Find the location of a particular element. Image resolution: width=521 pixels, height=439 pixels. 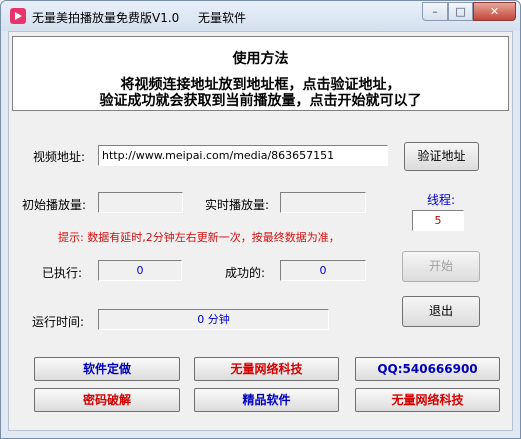

success-count: 0 is located at coordinates (323, 270).